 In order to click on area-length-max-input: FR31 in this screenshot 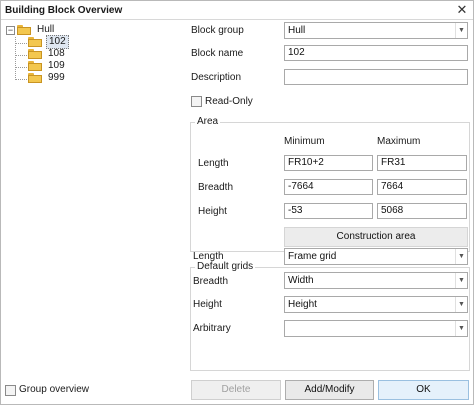, I will do `click(422, 163)`.